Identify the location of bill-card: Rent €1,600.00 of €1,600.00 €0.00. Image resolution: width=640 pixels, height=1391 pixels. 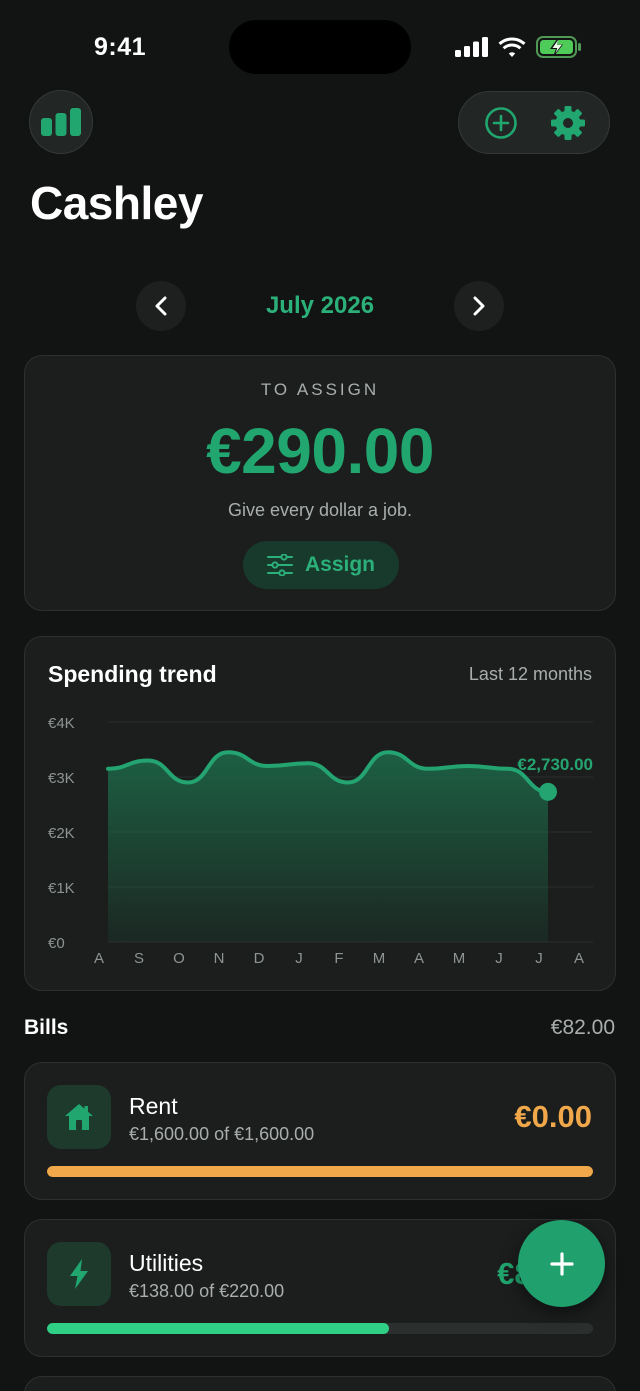
(320, 1131).